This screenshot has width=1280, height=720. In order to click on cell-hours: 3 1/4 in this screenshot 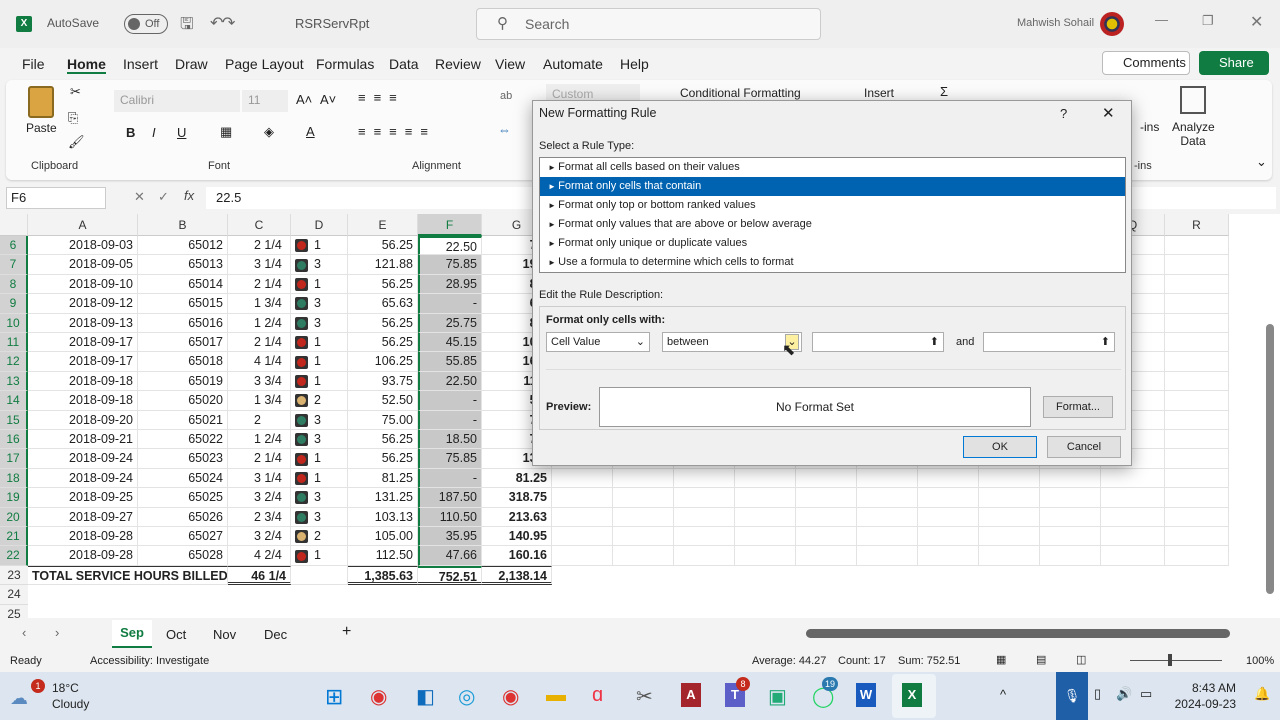, I will do `click(259, 265)`.